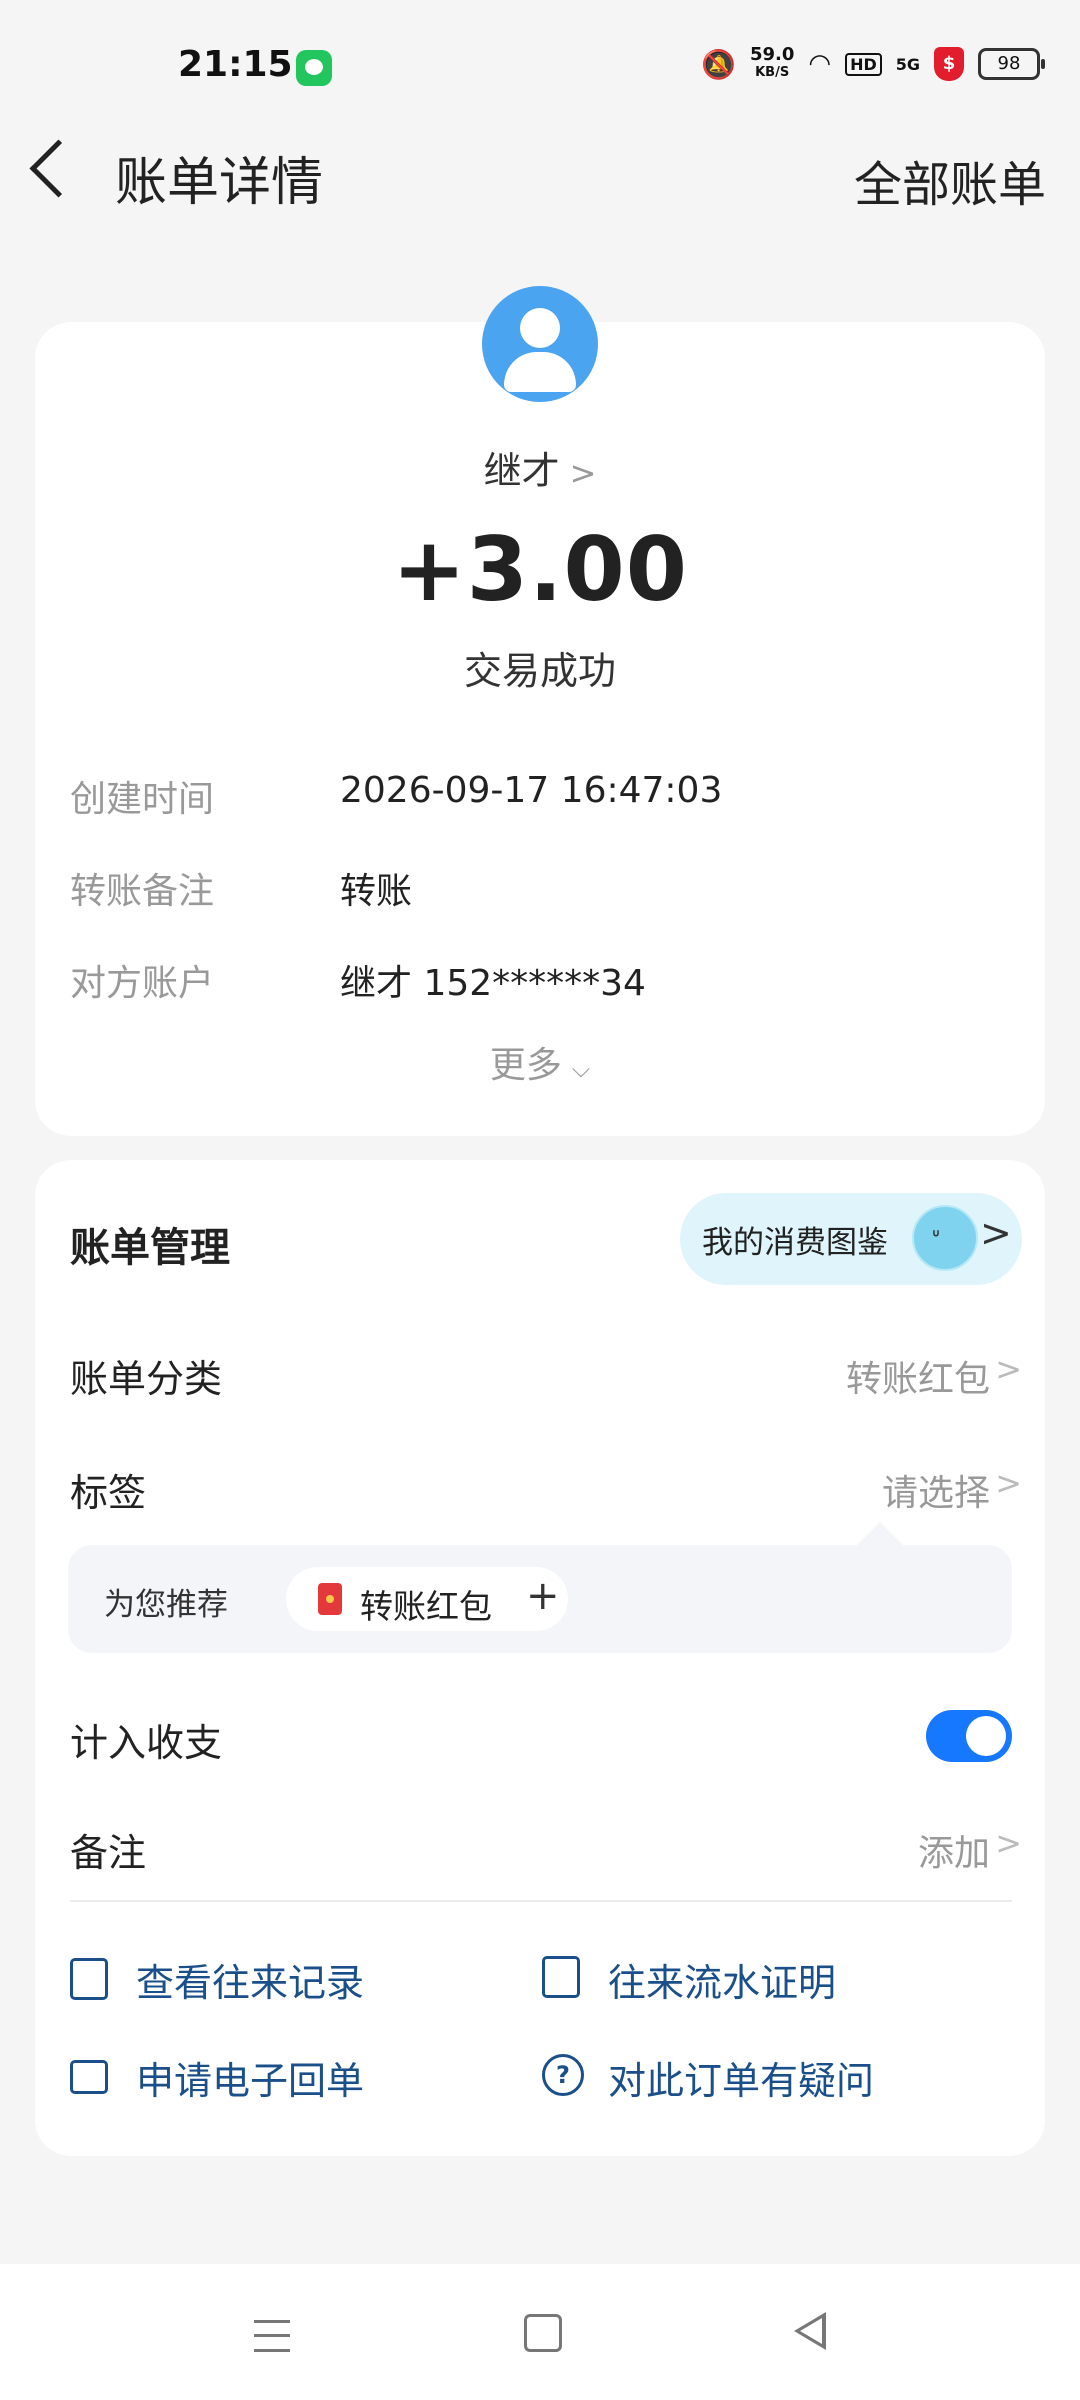  Describe the element at coordinates (541, 1901) in the screenshot. I see `divider` at that location.